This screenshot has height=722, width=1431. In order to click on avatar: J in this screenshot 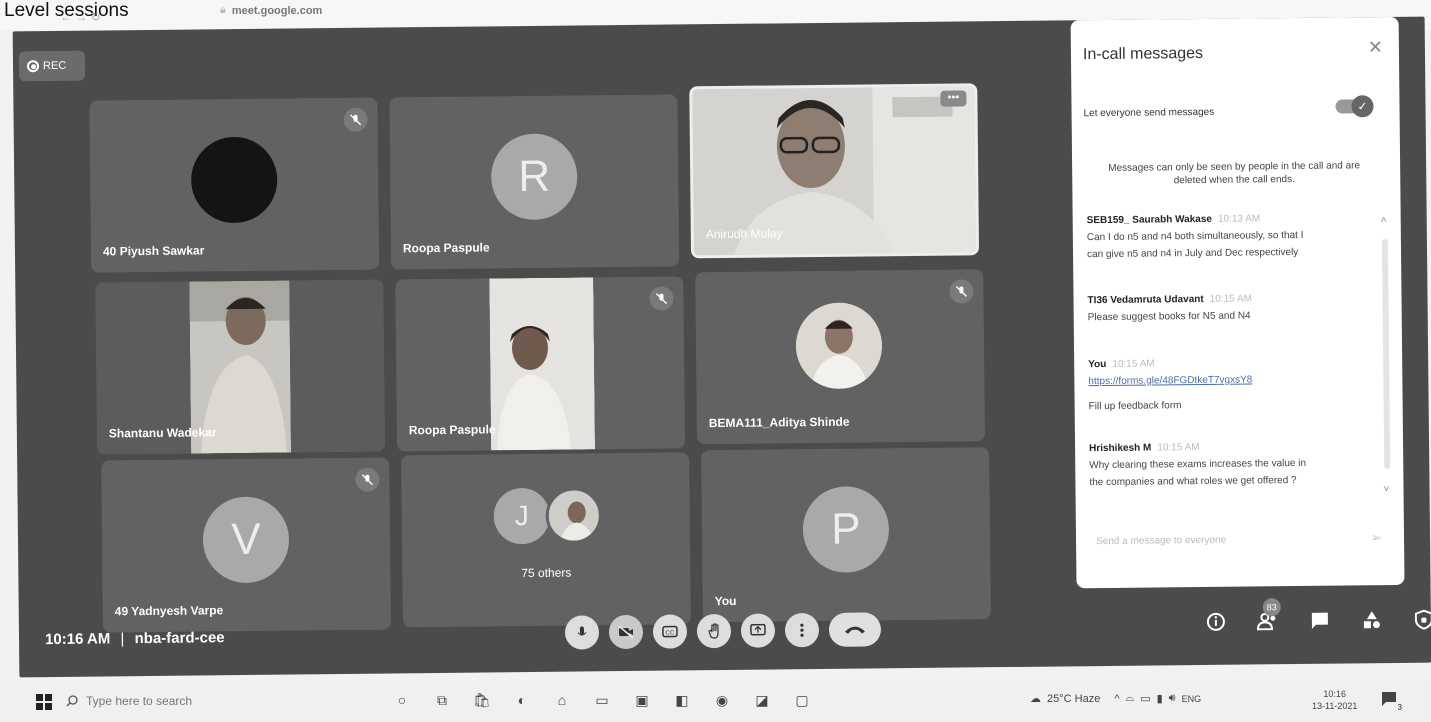, I will do `click(522, 516)`.